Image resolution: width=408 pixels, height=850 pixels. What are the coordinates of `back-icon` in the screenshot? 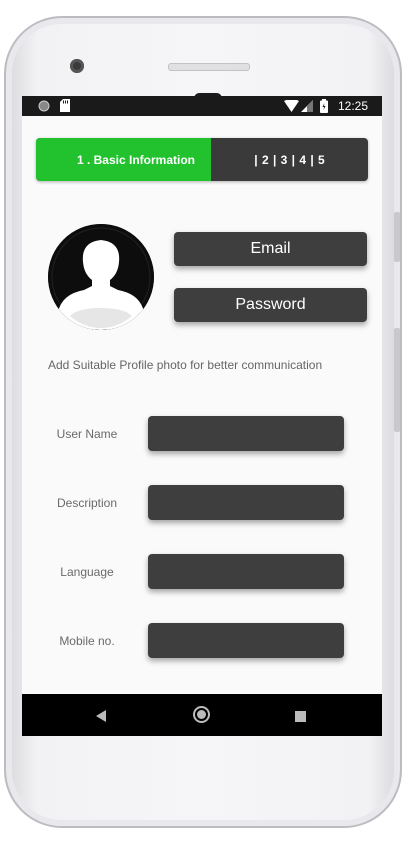 It's located at (101, 718).